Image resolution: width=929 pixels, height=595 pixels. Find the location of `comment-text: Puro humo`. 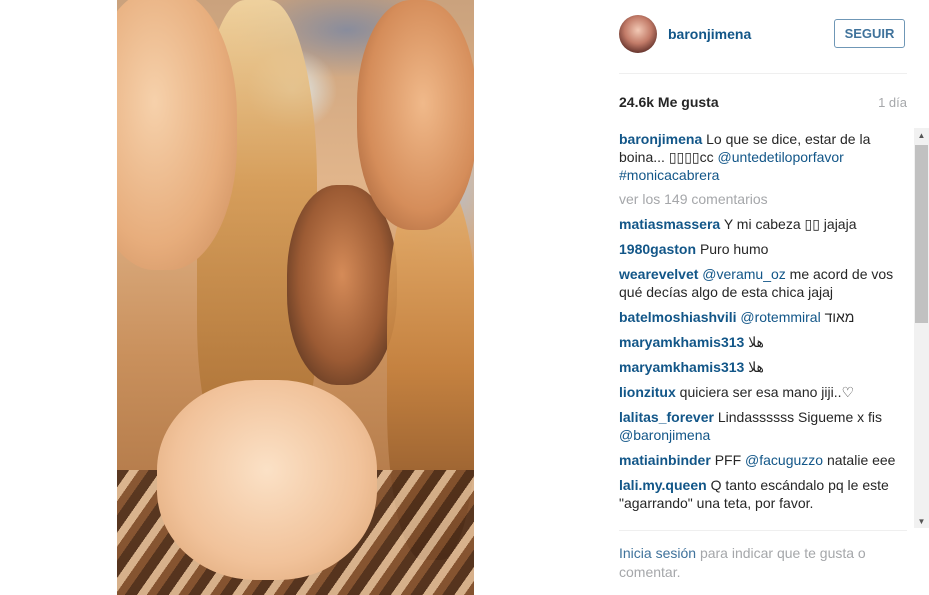

comment-text: Puro humo is located at coordinates (734, 249).